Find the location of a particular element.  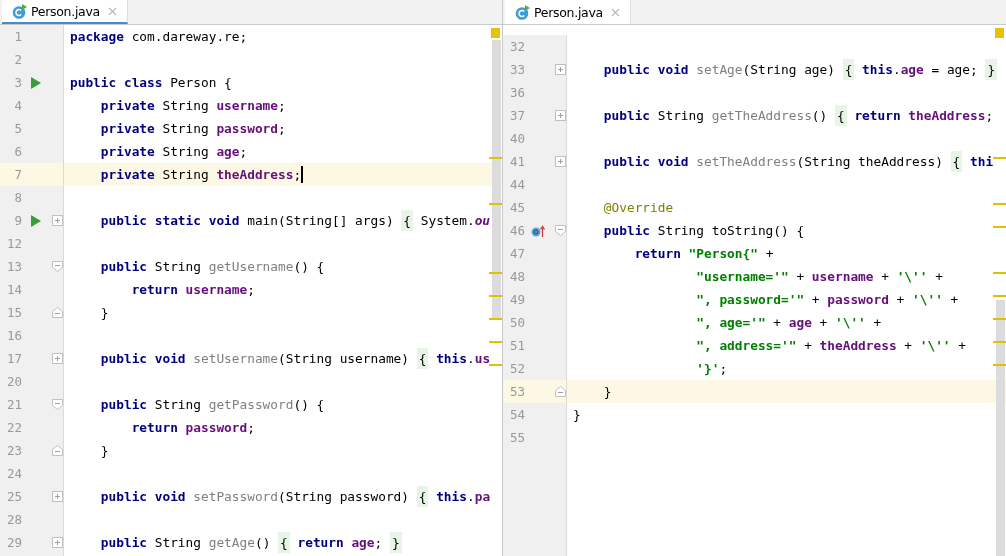

line-number: 37 is located at coordinates (516, 115).